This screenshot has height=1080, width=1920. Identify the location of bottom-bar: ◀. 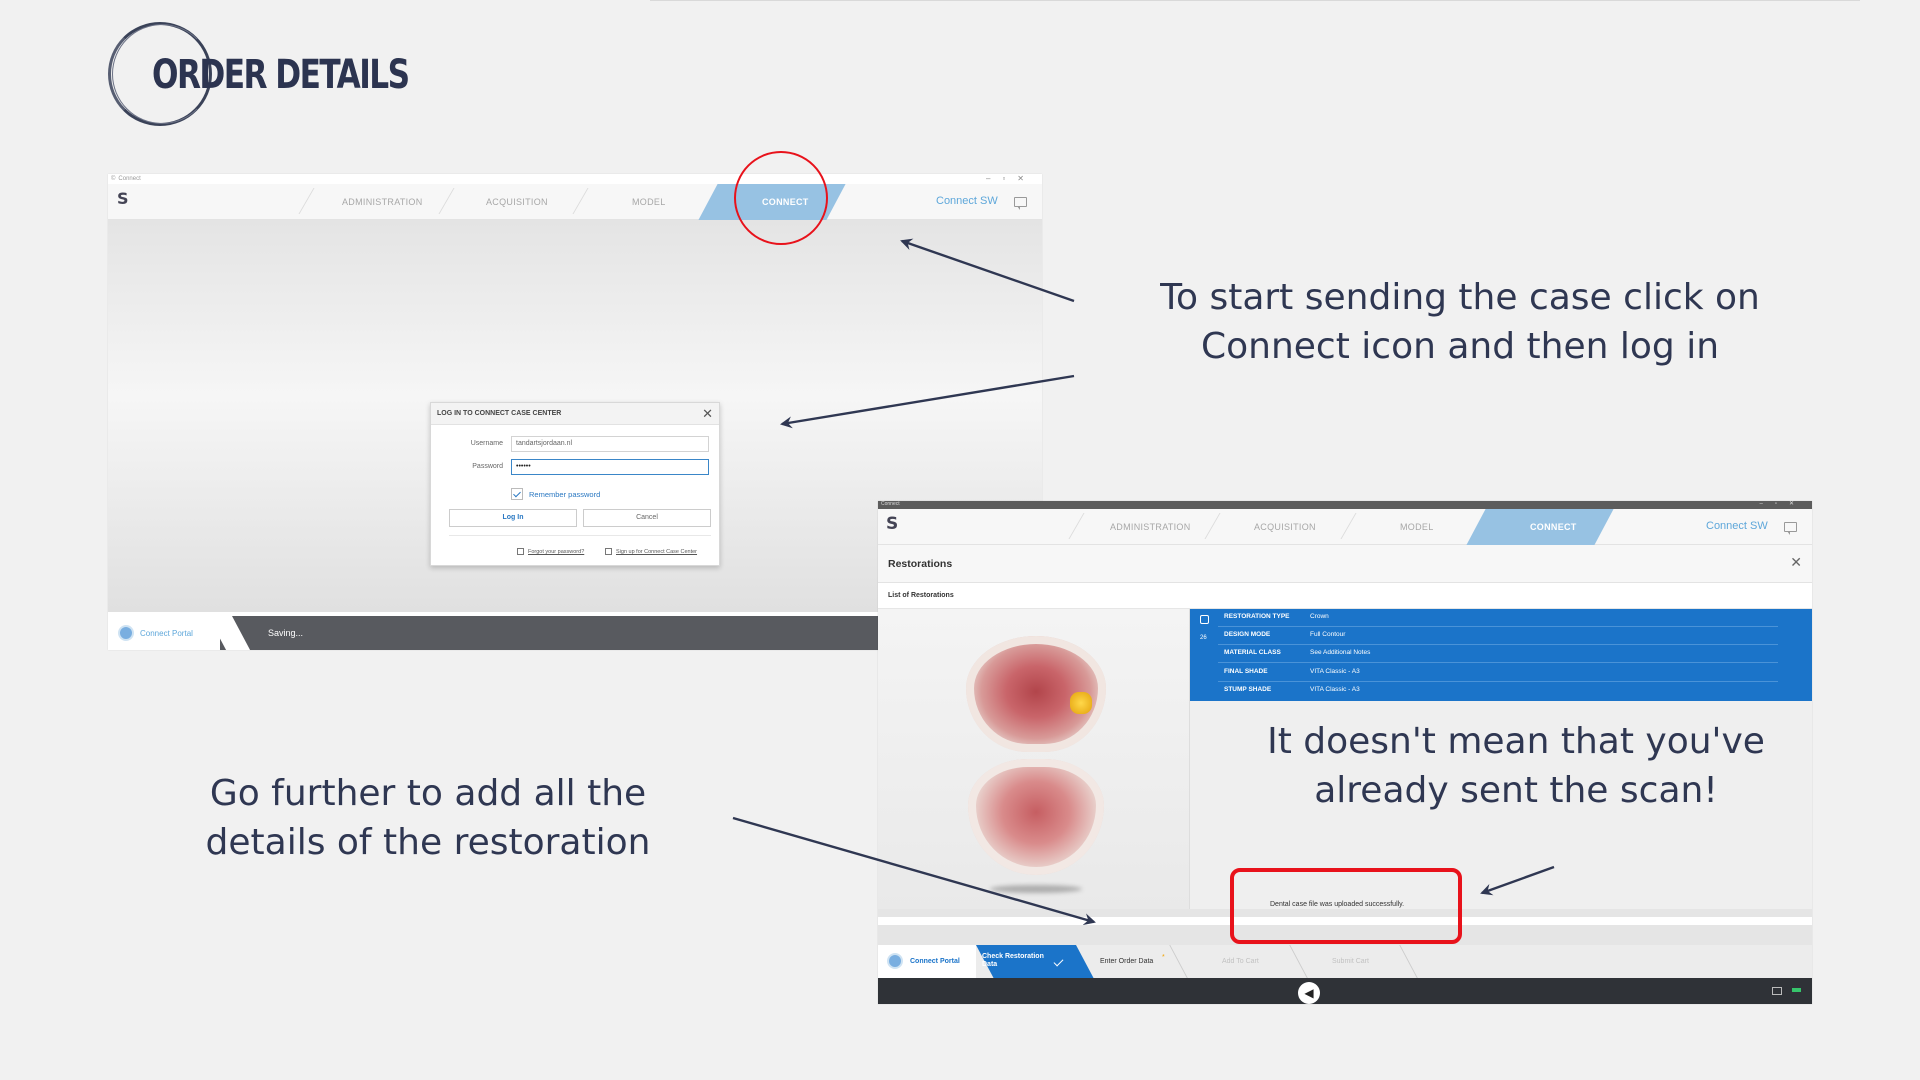
(1345, 991).